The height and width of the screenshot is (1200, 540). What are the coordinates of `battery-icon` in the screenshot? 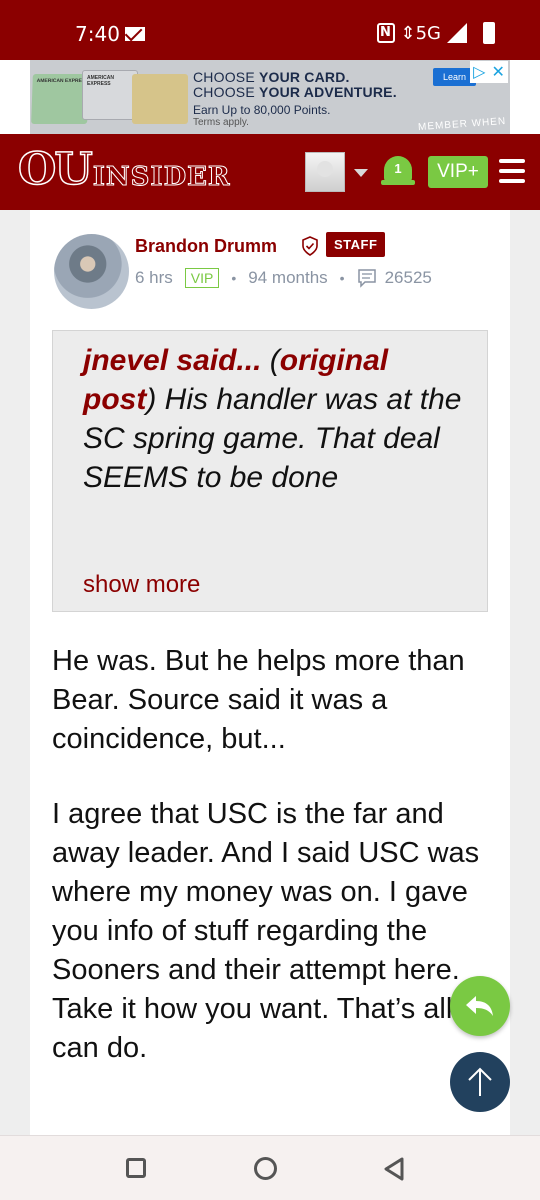 It's located at (489, 33).